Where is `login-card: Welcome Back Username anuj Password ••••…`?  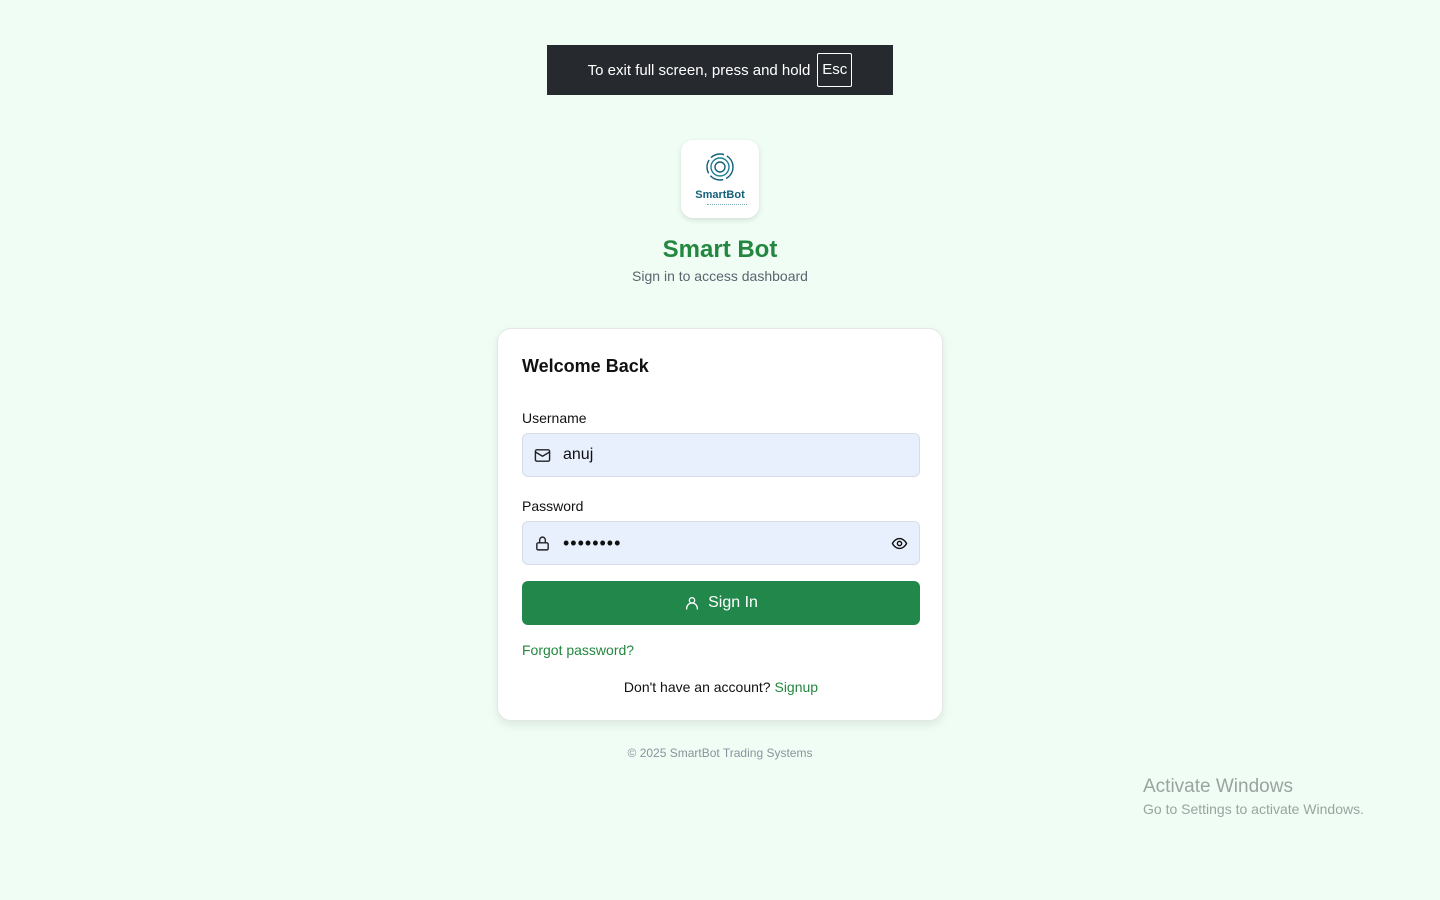 login-card: Welcome Back Username anuj Password ••••… is located at coordinates (720, 524).